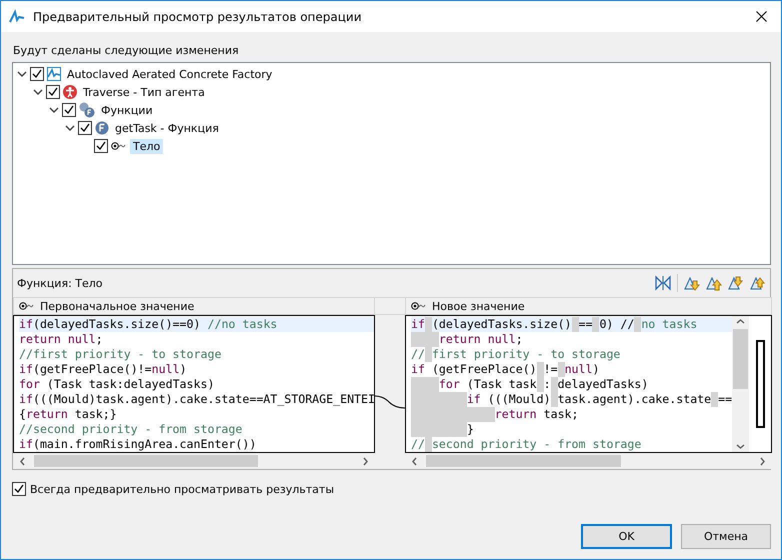 This screenshot has height=560, width=782. Describe the element at coordinates (571, 429) in the screenshot. I see `code-line: }` at that location.